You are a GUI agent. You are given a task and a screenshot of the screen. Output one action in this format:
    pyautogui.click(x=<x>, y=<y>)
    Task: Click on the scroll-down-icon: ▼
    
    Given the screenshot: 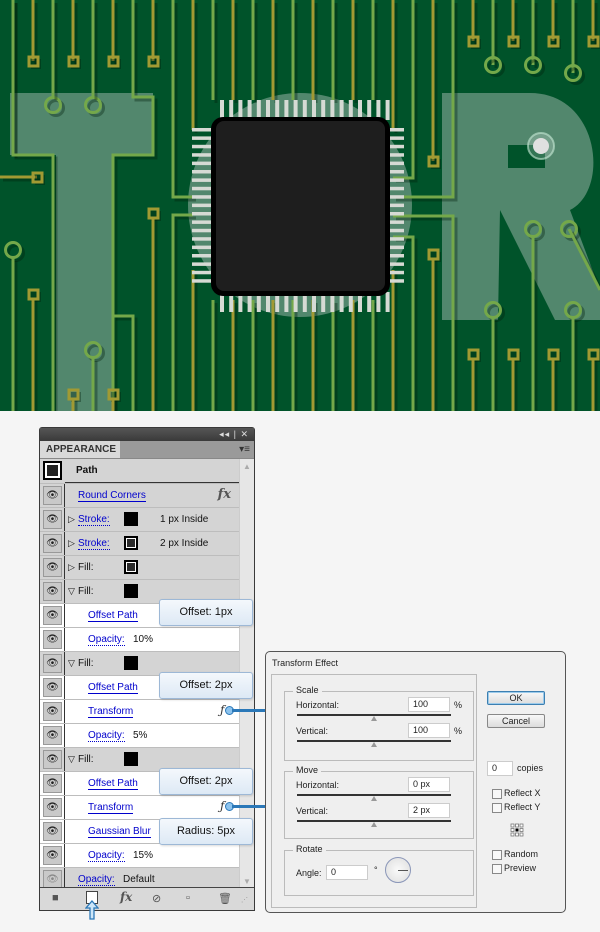 What is the action you would take?
    pyautogui.click(x=247, y=881)
    